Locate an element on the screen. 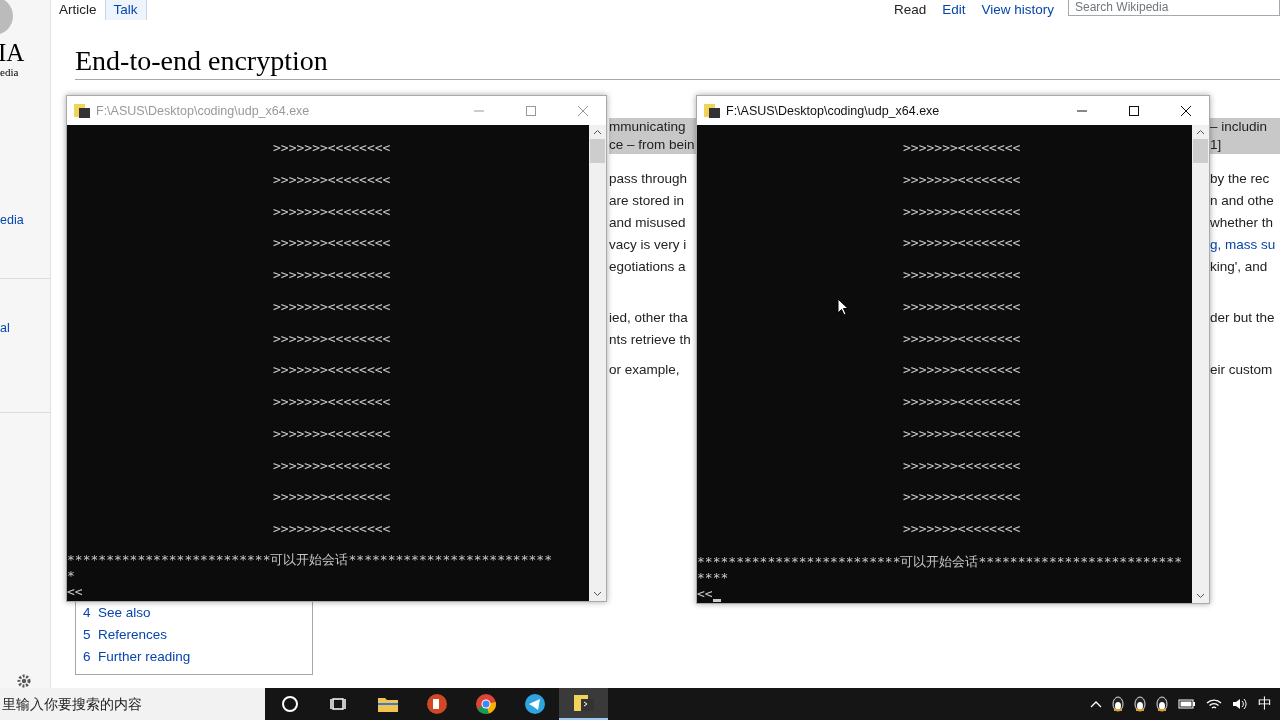  text-fragment: king', and is located at coordinates (1239, 267).